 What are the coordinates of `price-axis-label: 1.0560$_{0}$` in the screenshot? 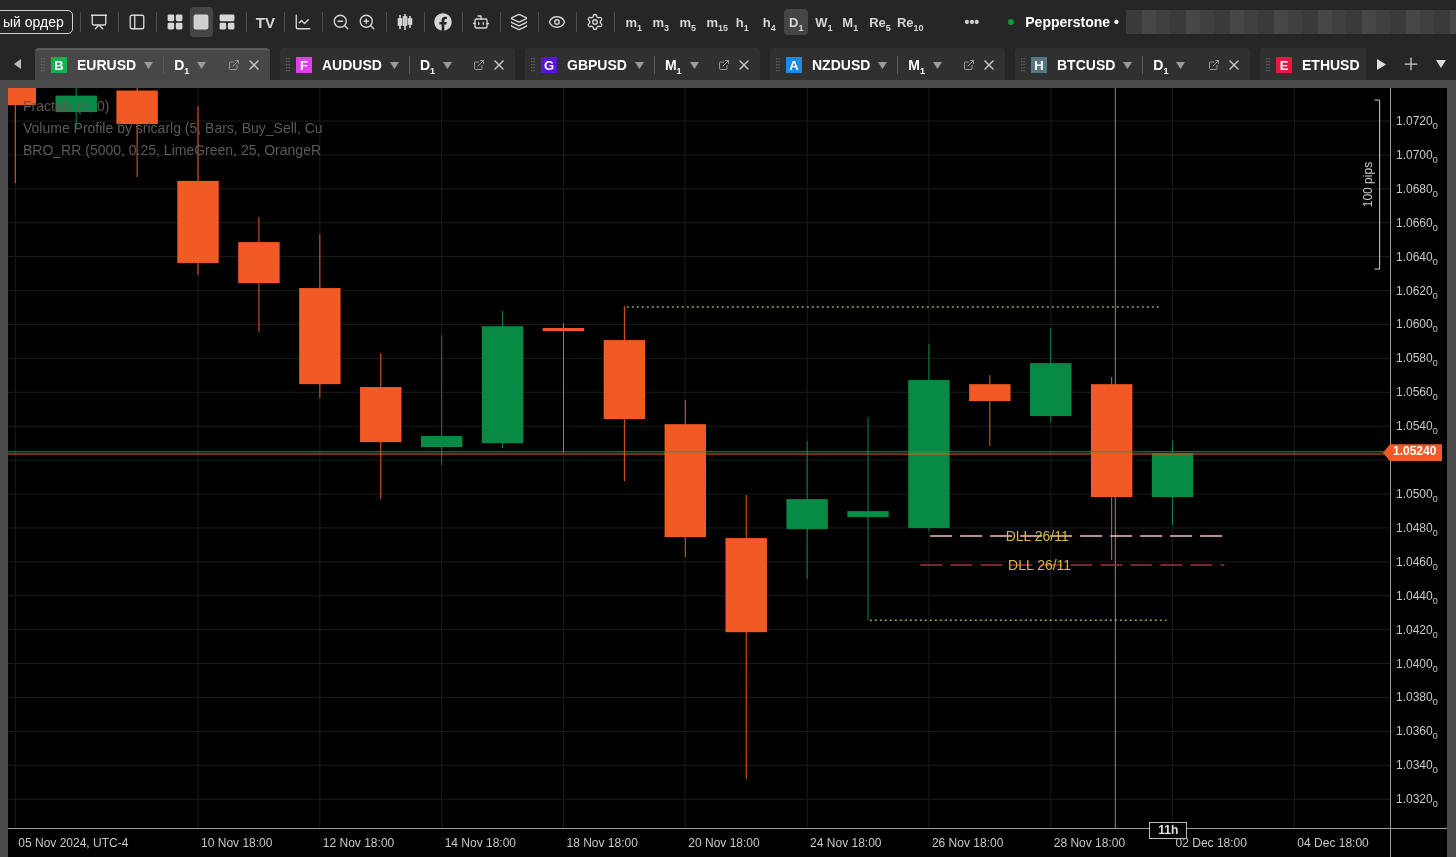 It's located at (1417, 392).